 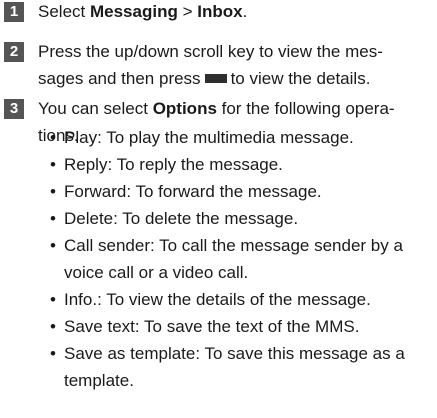 What do you see at coordinates (300, 78) in the screenshot?
I see `step-2-line-2-after: to view the details.` at bounding box center [300, 78].